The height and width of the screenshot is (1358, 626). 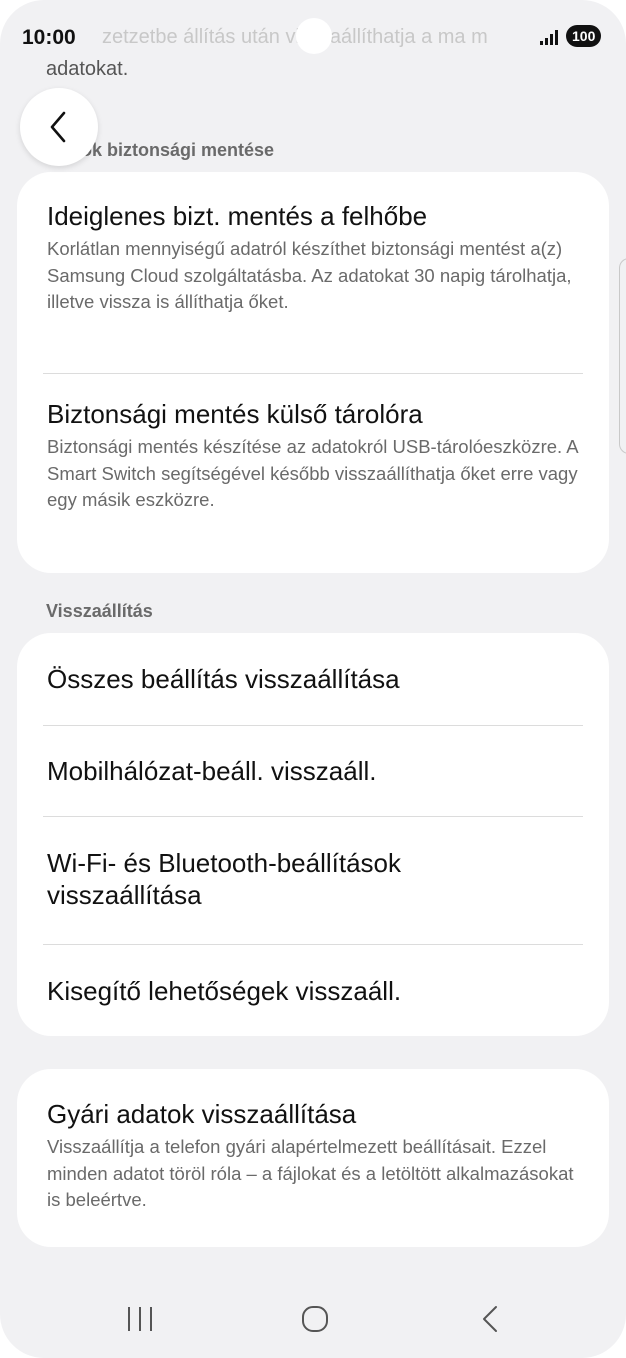 What do you see at coordinates (622, 356) in the screenshot?
I see `scroll-indicator` at bounding box center [622, 356].